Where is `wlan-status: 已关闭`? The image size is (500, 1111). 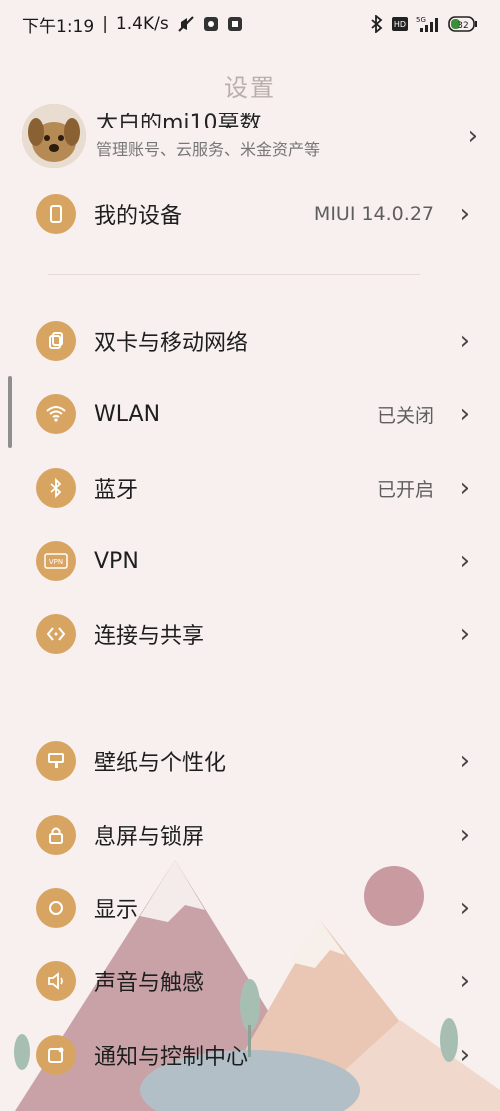 wlan-status: 已关闭 is located at coordinates (405, 415).